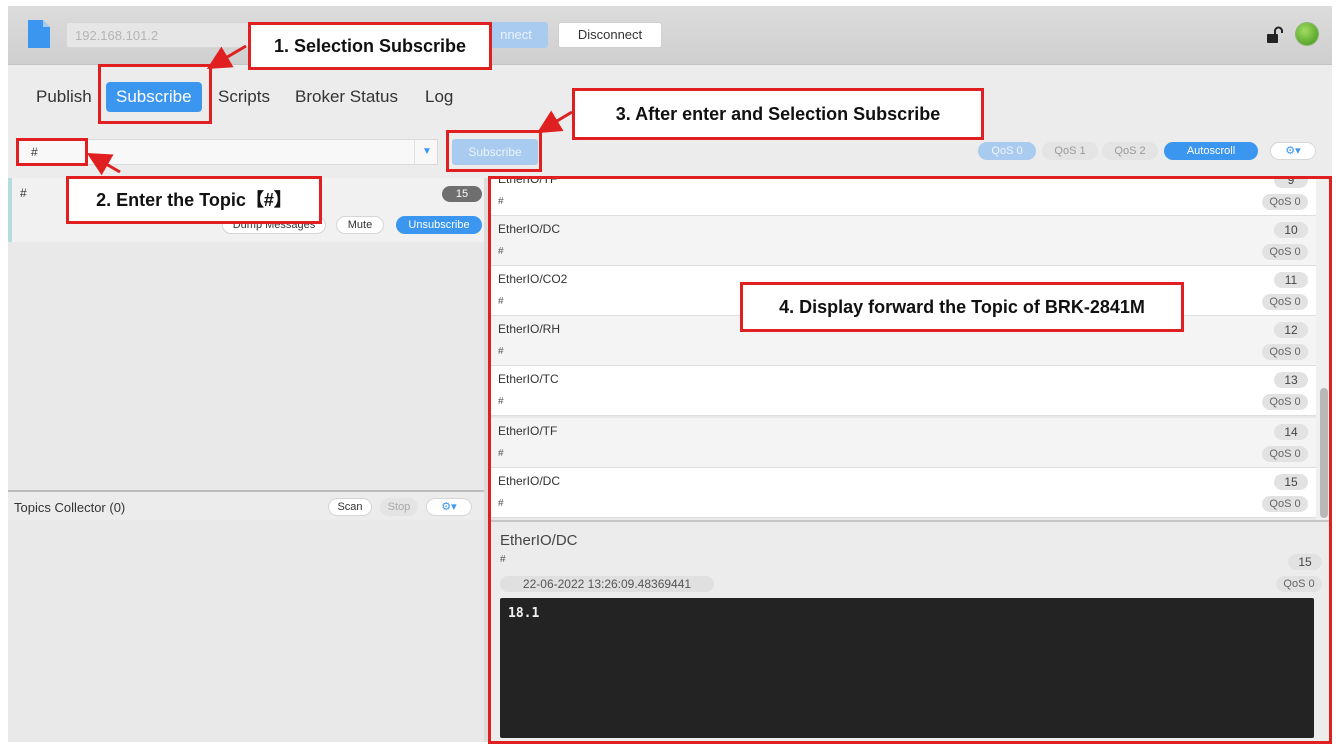 This screenshot has width=1336, height=744. What do you see at coordinates (244, 97) in the screenshot?
I see `tab-scripts: Scripts` at bounding box center [244, 97].